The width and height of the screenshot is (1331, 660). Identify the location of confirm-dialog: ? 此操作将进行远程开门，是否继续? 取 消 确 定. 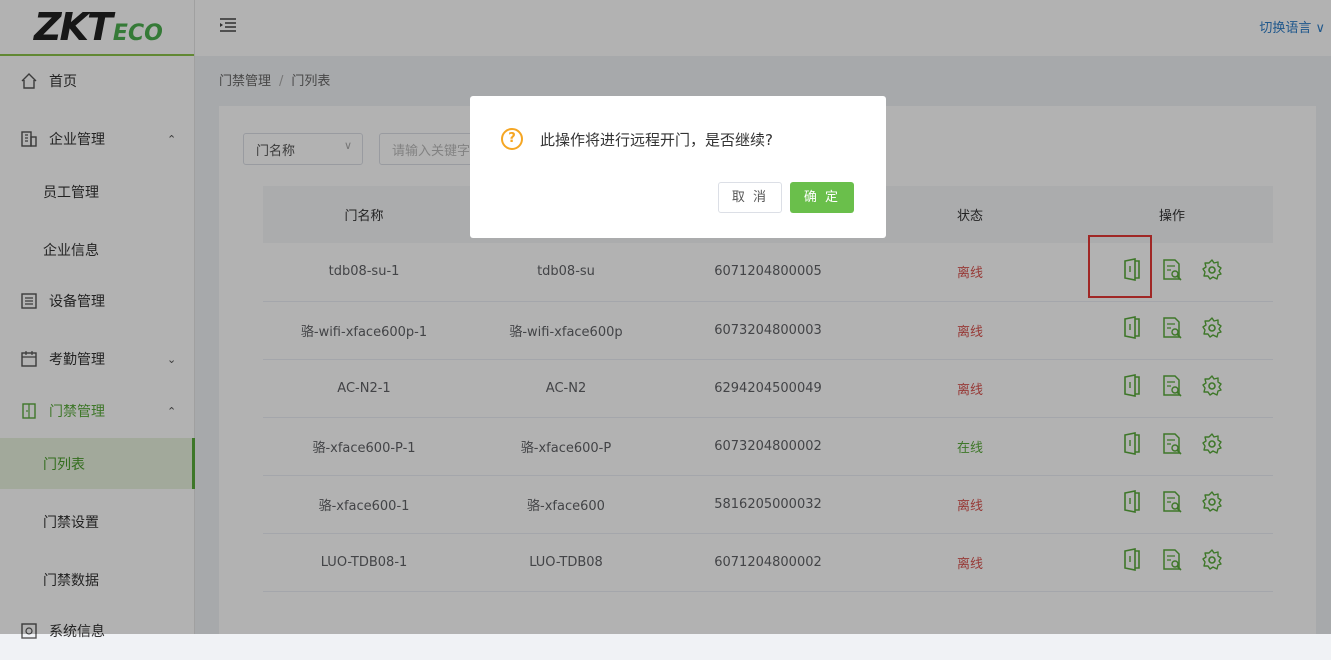
(678, 167).